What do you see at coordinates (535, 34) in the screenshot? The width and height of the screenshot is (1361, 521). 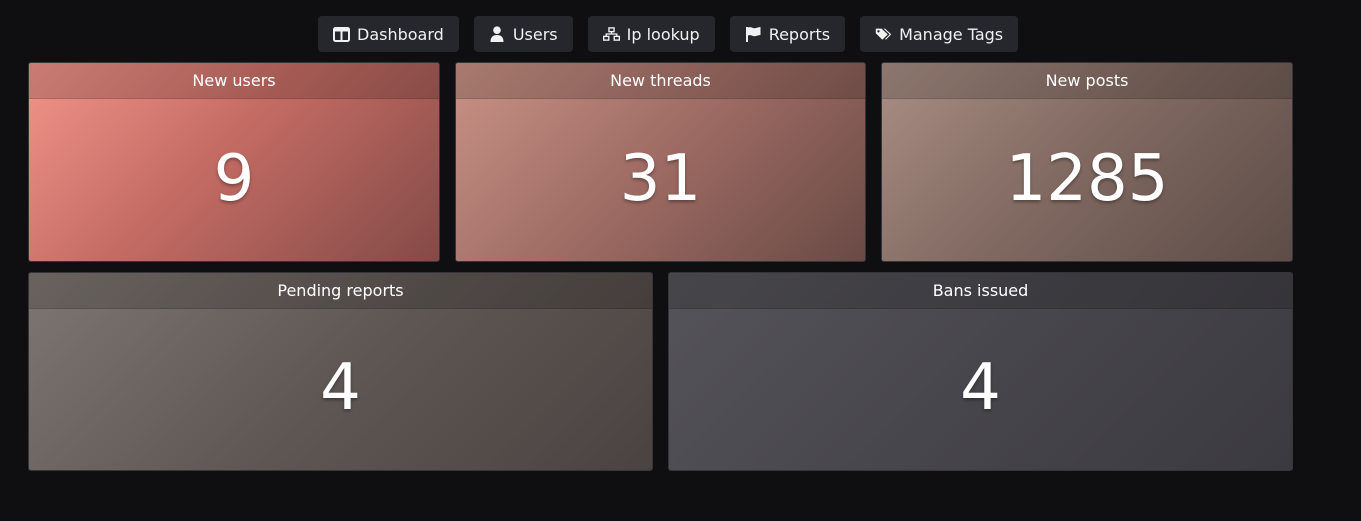 I see `nav-users-label: Users` at bounding box center [535, 34].